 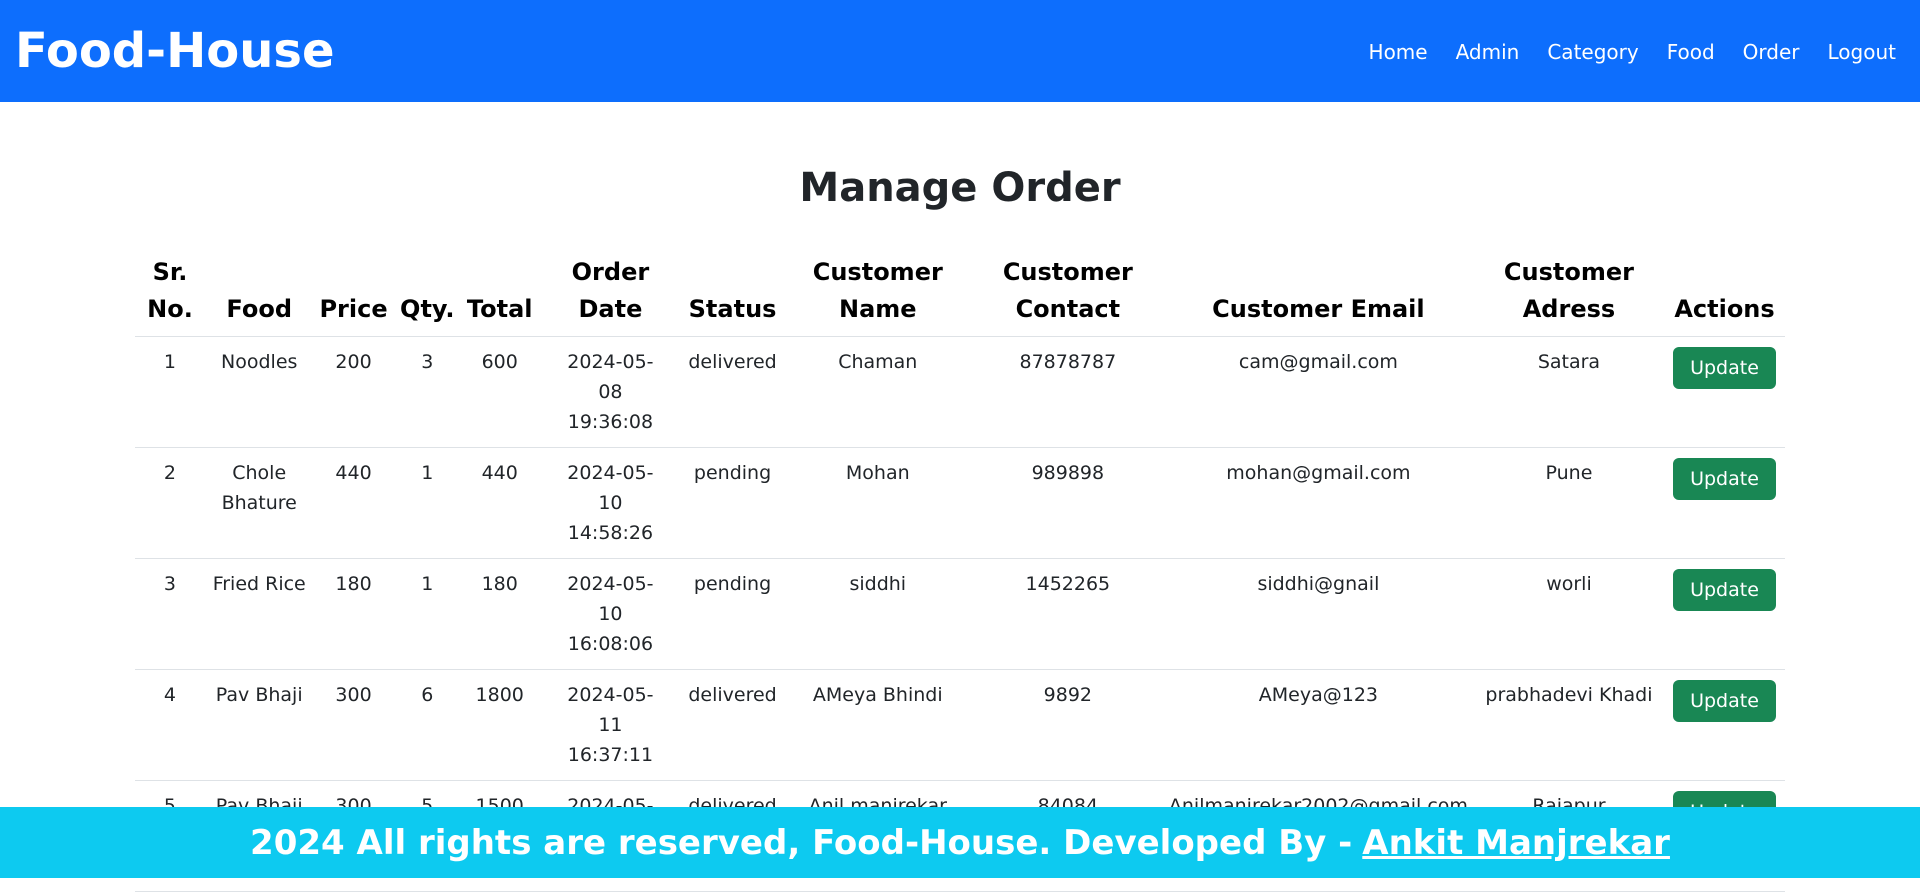 I want to click on cell-order-date: 2024-05-10 16:08:06, so click(x=610, y=614).